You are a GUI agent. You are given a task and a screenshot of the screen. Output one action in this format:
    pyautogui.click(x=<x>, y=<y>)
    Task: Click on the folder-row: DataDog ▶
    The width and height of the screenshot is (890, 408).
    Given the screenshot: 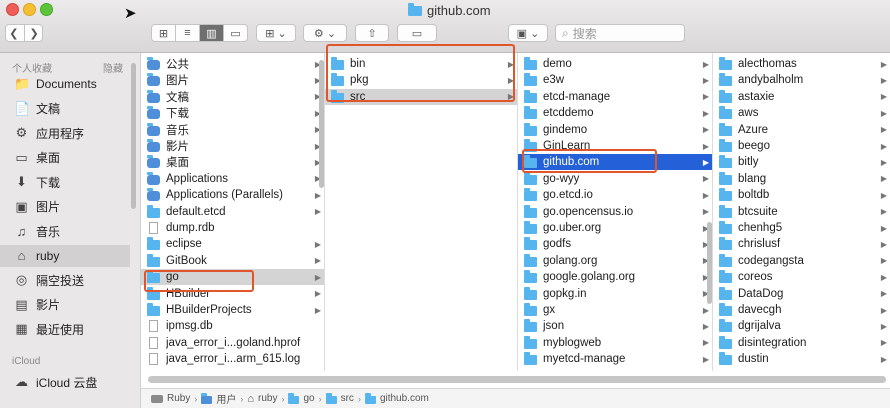 What is the action you would take?
    pyautogui.click(x=801, y=294)
    